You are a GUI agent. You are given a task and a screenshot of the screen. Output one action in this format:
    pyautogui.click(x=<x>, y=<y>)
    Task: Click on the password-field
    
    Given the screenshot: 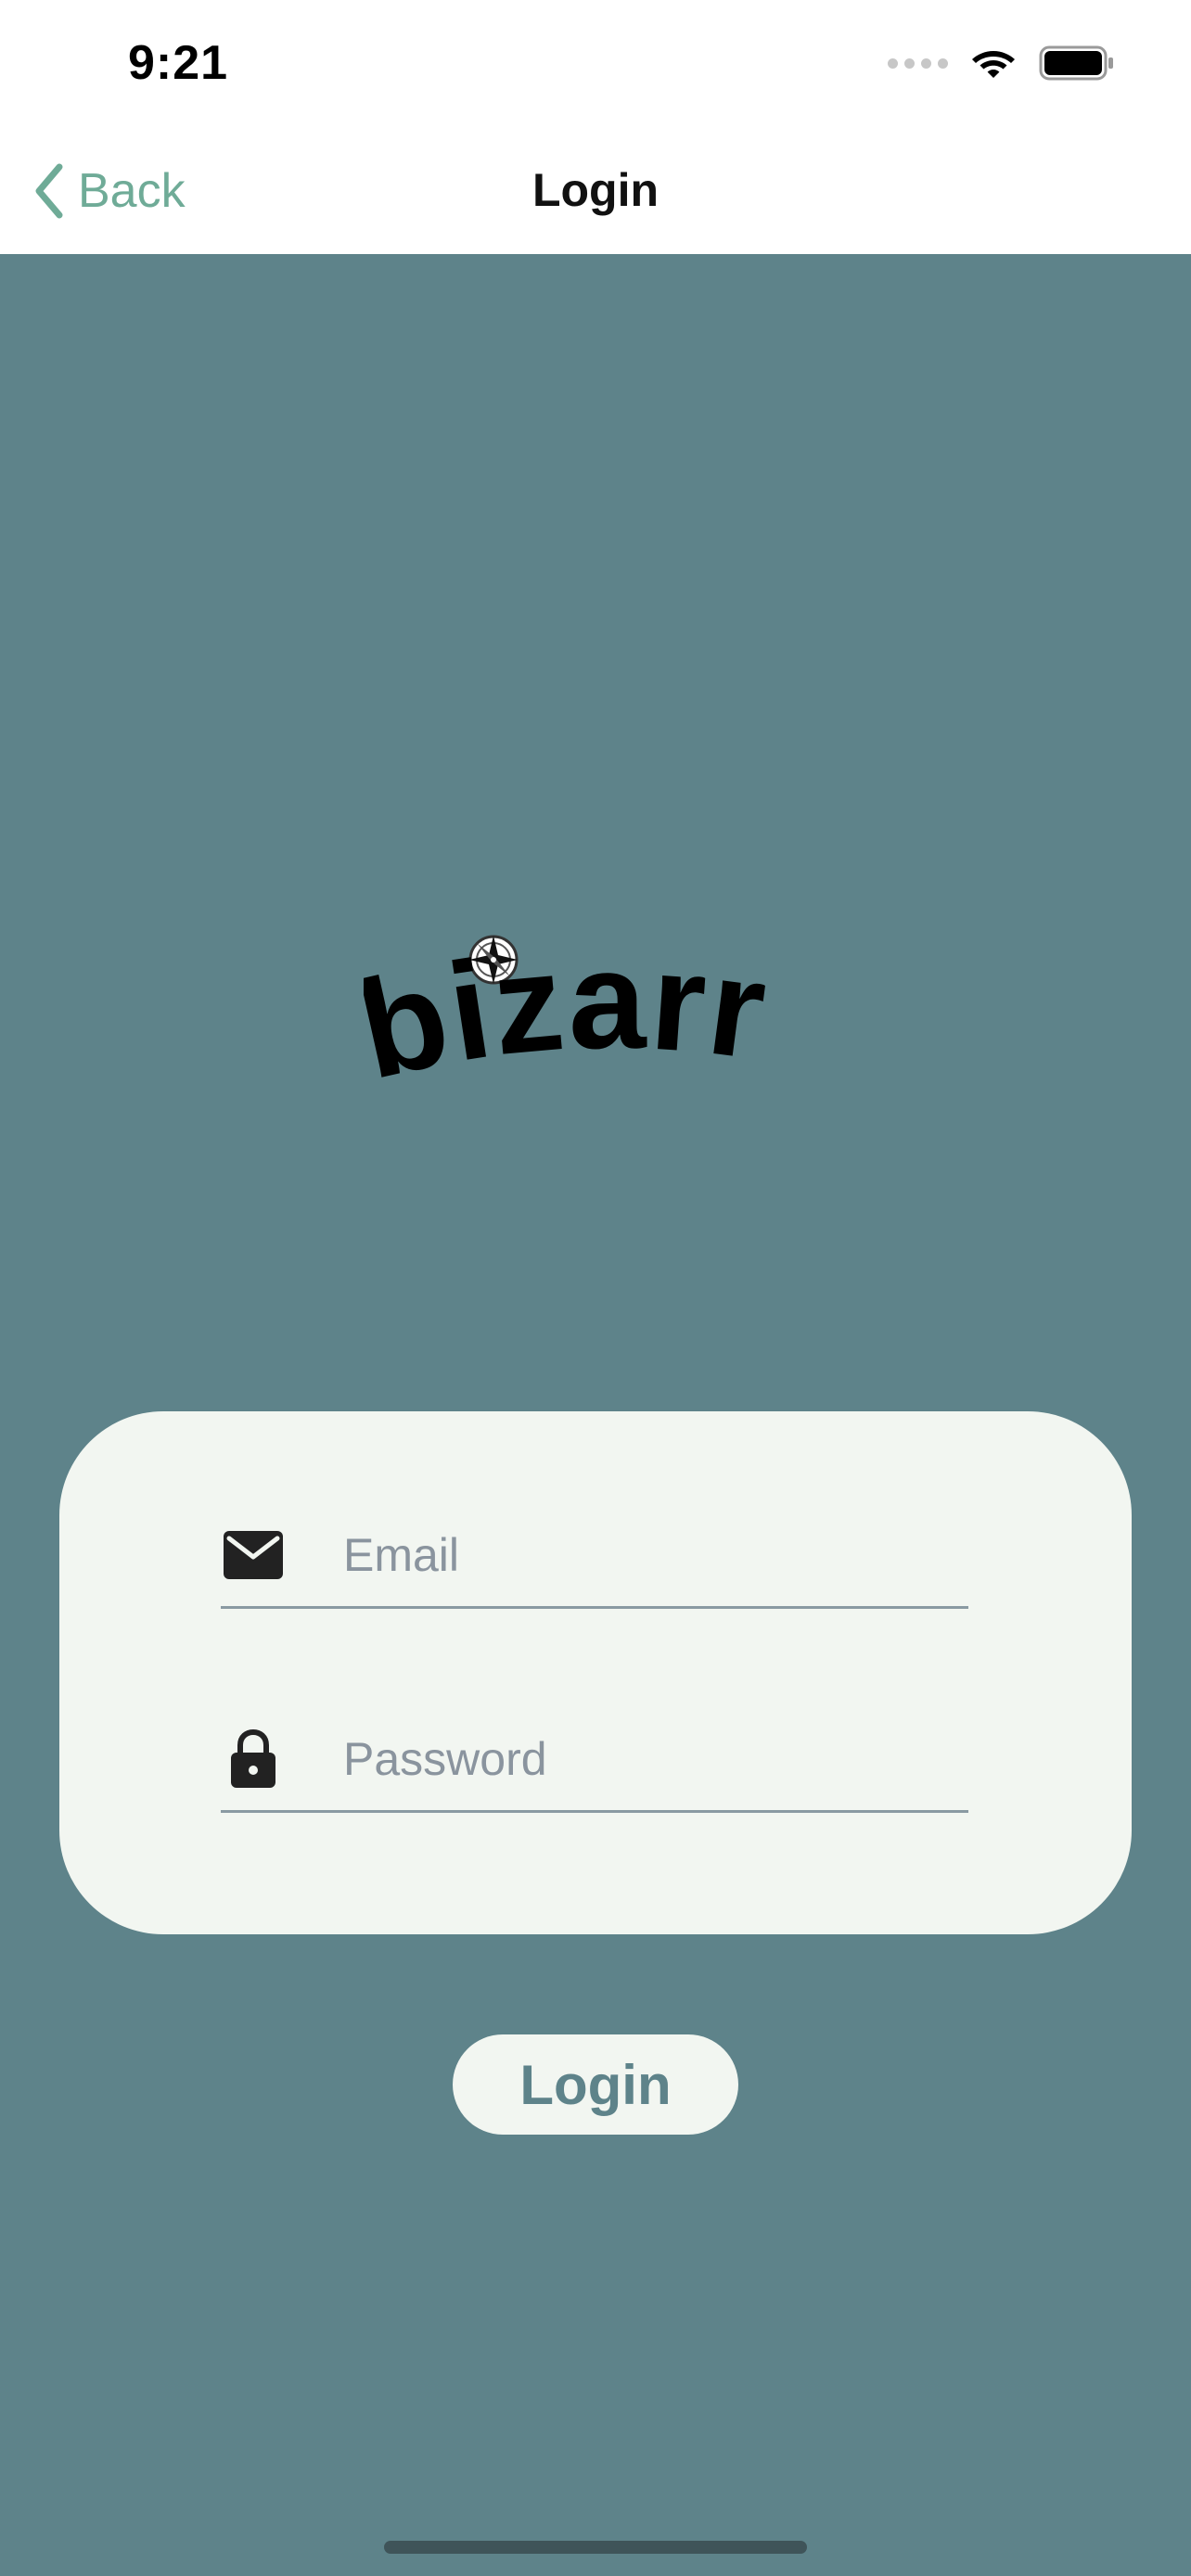 What is the action you would take?
    pyautogui.click(x=594, y=1760)
    